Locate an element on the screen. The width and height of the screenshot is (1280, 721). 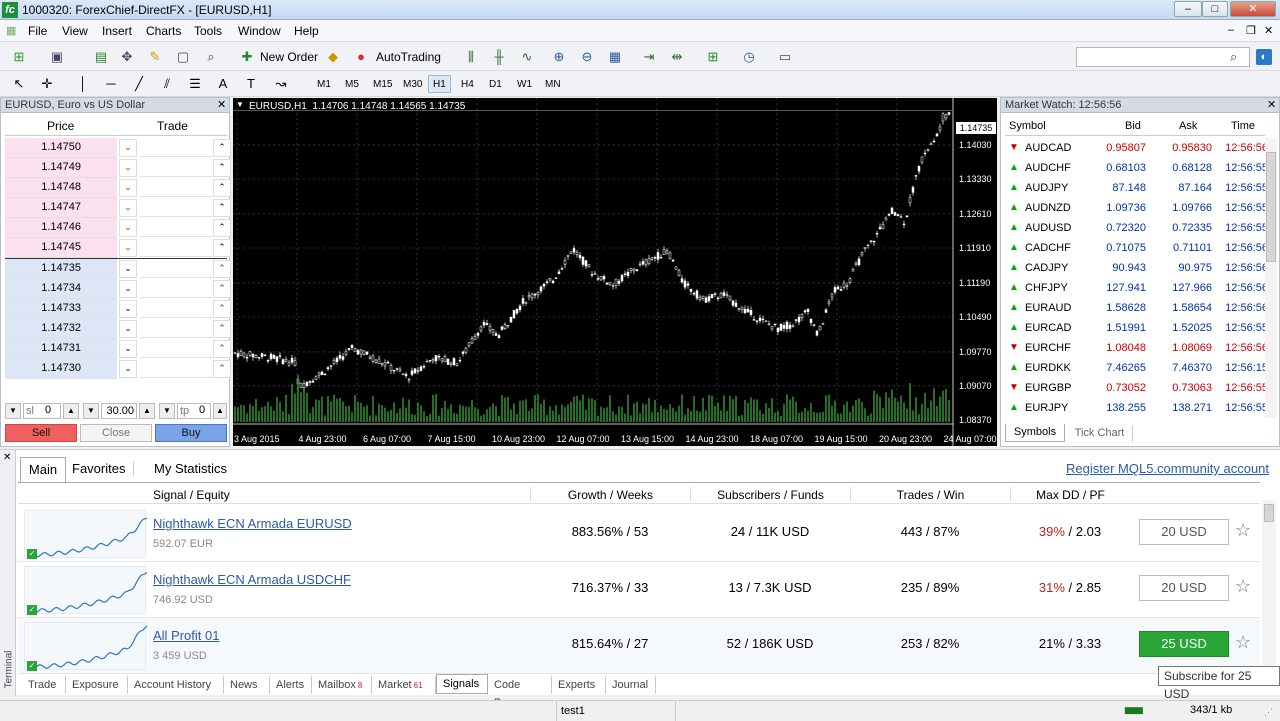
strategy-tester-icon: ⌕ is located at coordinates (211, 57).